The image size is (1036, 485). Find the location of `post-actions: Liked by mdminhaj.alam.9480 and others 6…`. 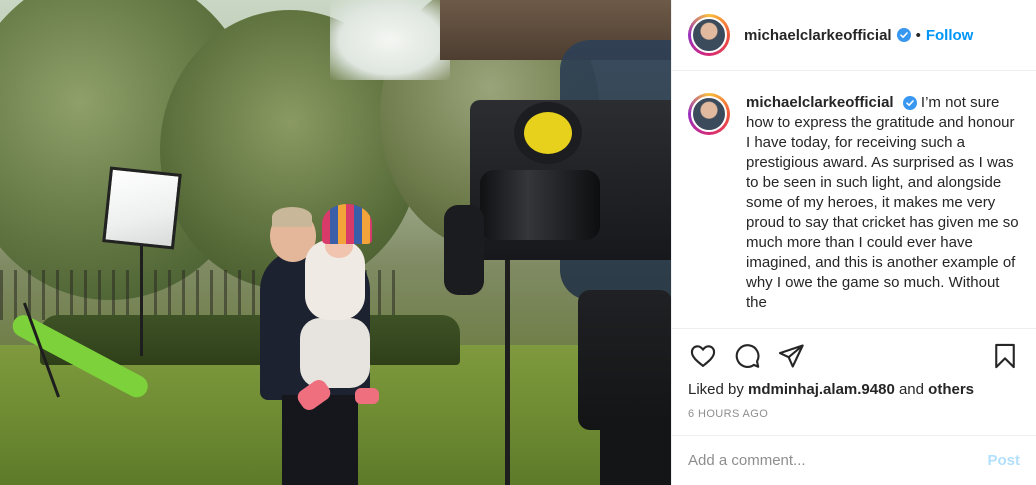

post-actions: Liked by mdminhaj.alam.9480 and others 6… is located at coordinates (854, 381).